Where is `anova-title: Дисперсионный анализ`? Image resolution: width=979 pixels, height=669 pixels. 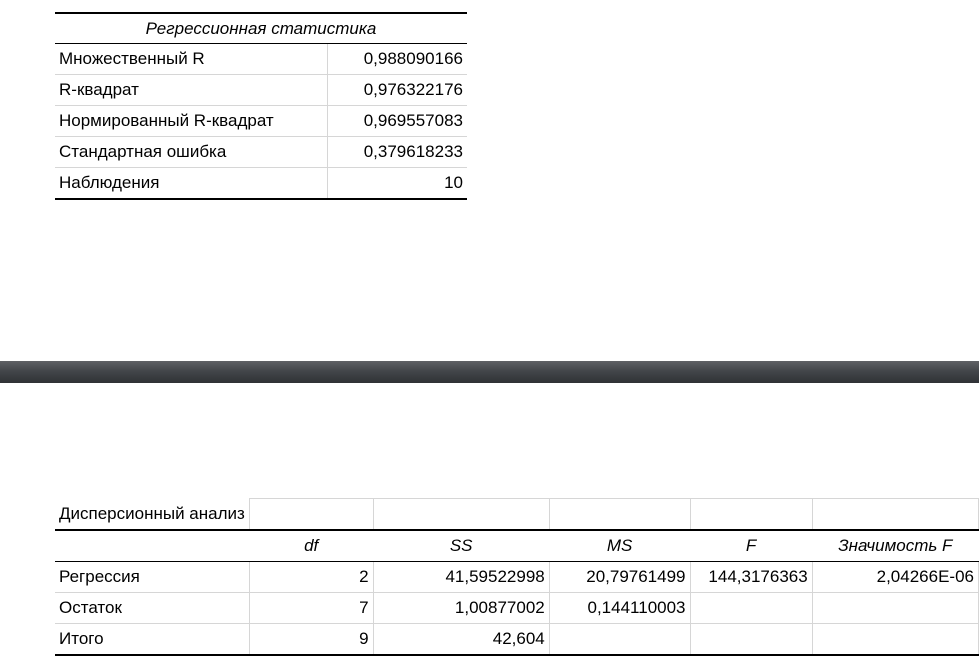
anova-title: Дисперсионный анализ is located at coordinates (152, 515).